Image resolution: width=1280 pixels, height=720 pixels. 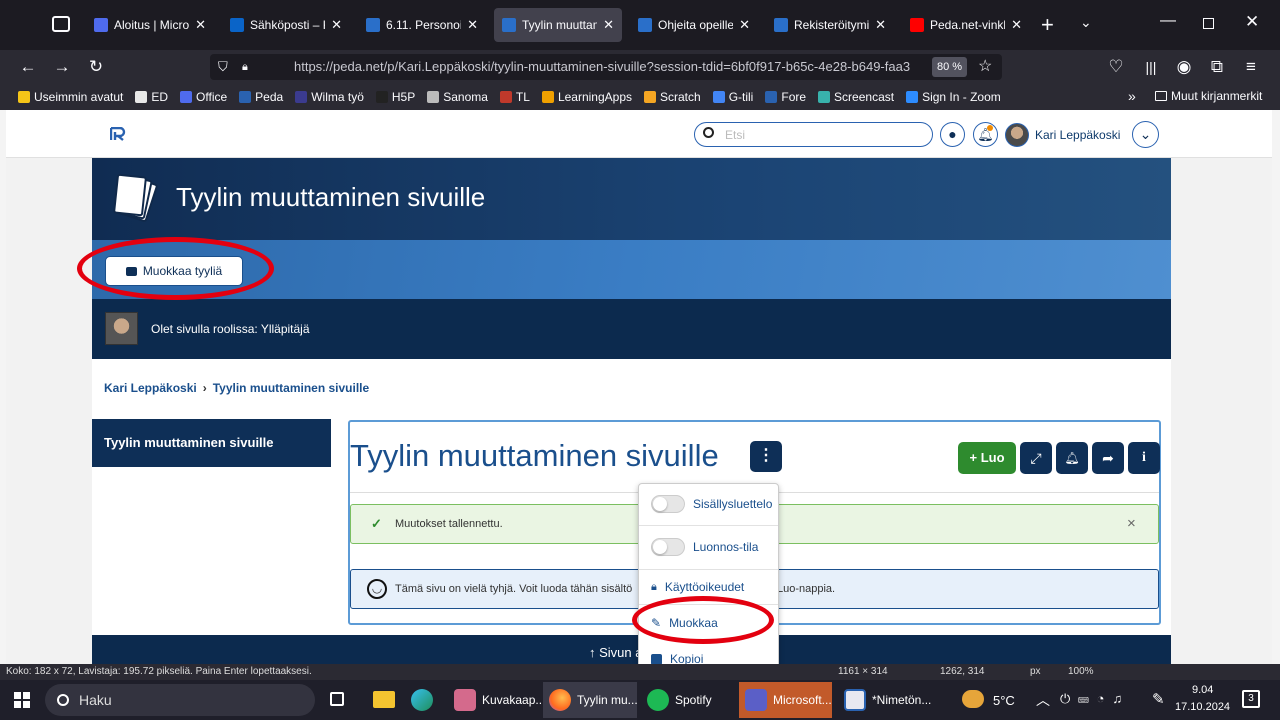 I want to click on bookmark-item: Screencast, so click(x=856, y=97).